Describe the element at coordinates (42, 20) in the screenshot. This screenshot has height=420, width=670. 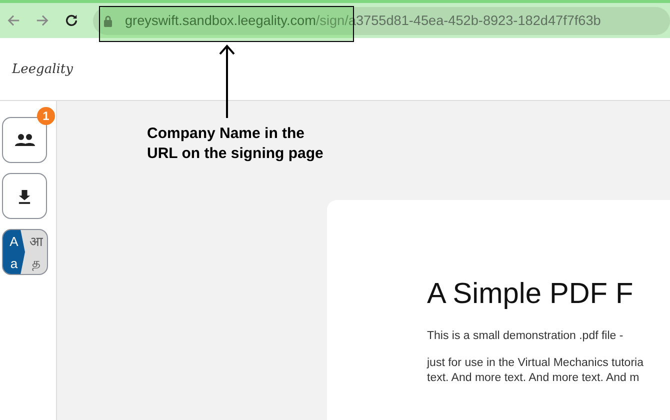
I see `forward-icon` at that location.